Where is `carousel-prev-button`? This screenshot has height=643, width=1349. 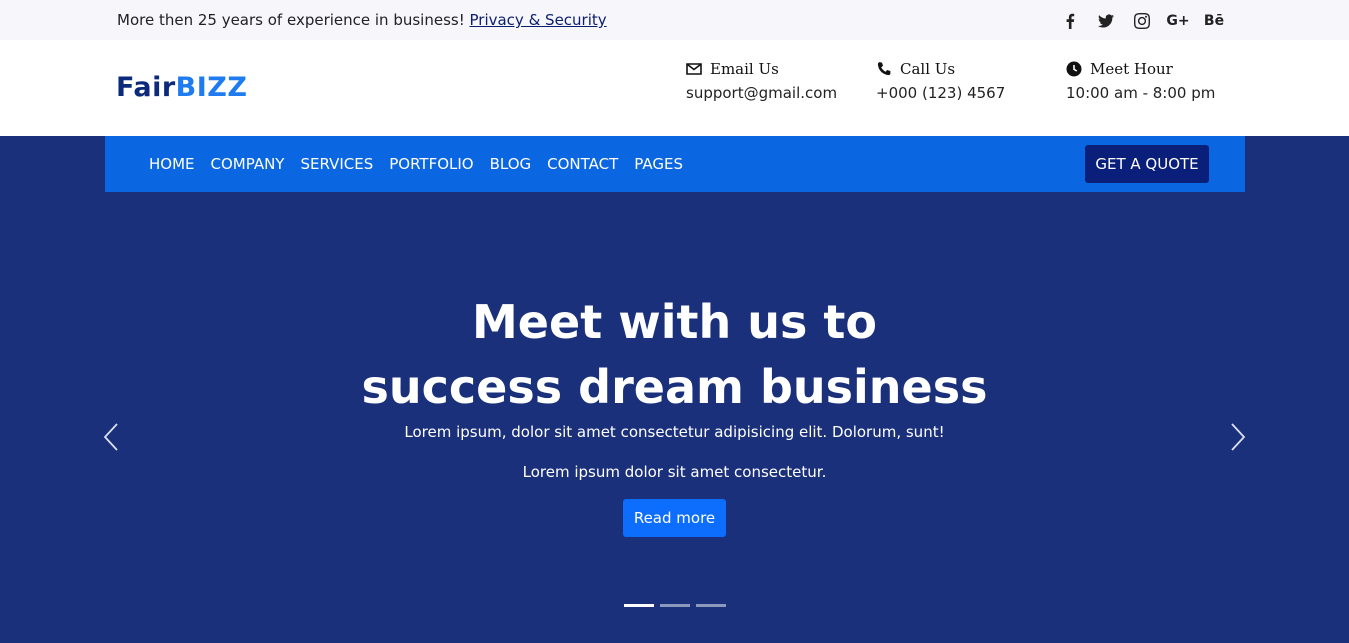
carousel-prev-button is located at coordinates (111, 437).